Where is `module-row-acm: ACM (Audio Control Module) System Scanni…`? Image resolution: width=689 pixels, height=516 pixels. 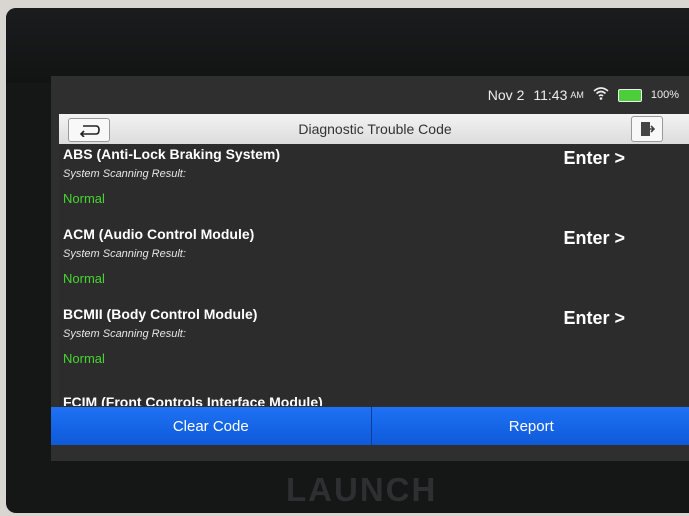
module-row-acm: ACM (Audio Control Module) System Scanni… is located at coordinates (374, 265).